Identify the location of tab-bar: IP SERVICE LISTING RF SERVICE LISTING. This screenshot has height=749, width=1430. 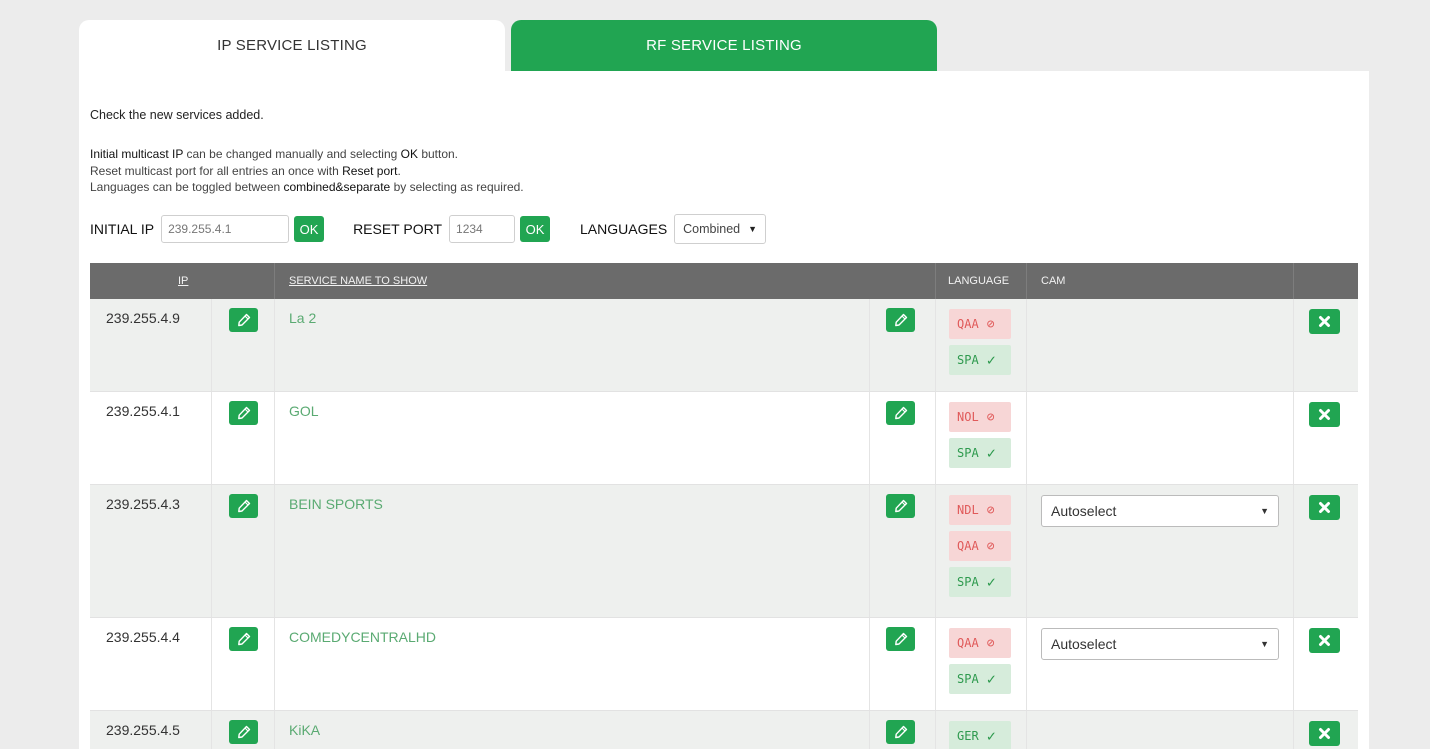
(508, 45).